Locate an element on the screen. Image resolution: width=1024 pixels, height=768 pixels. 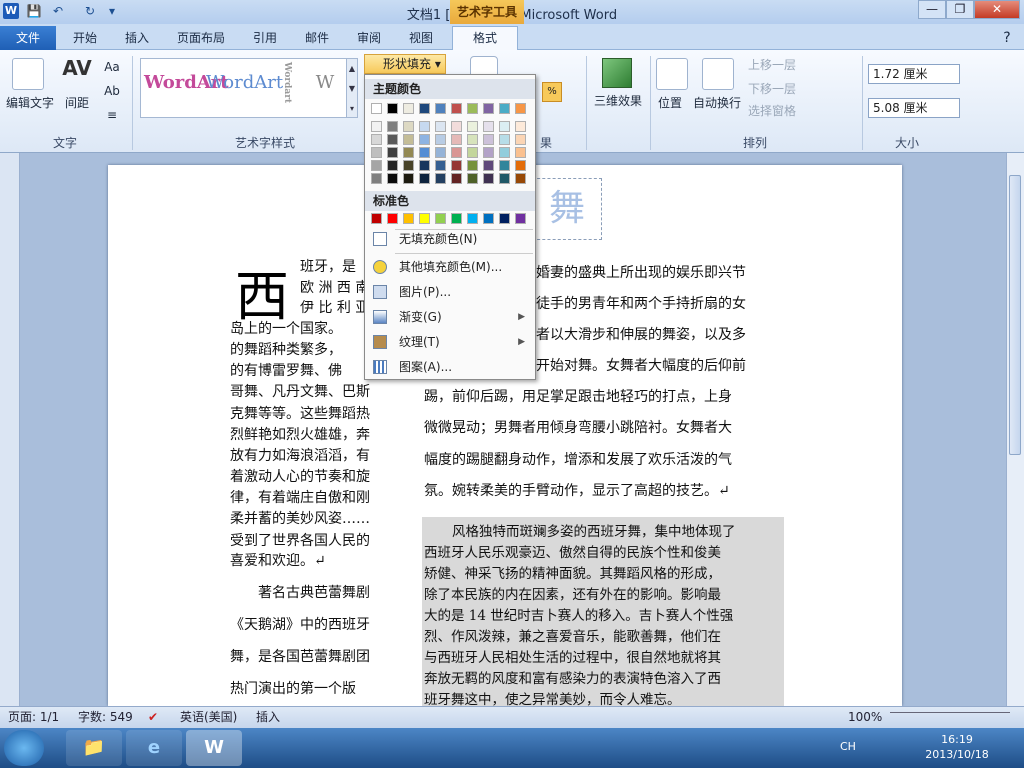
edit-text-icon is located at coordinates (28, 74).